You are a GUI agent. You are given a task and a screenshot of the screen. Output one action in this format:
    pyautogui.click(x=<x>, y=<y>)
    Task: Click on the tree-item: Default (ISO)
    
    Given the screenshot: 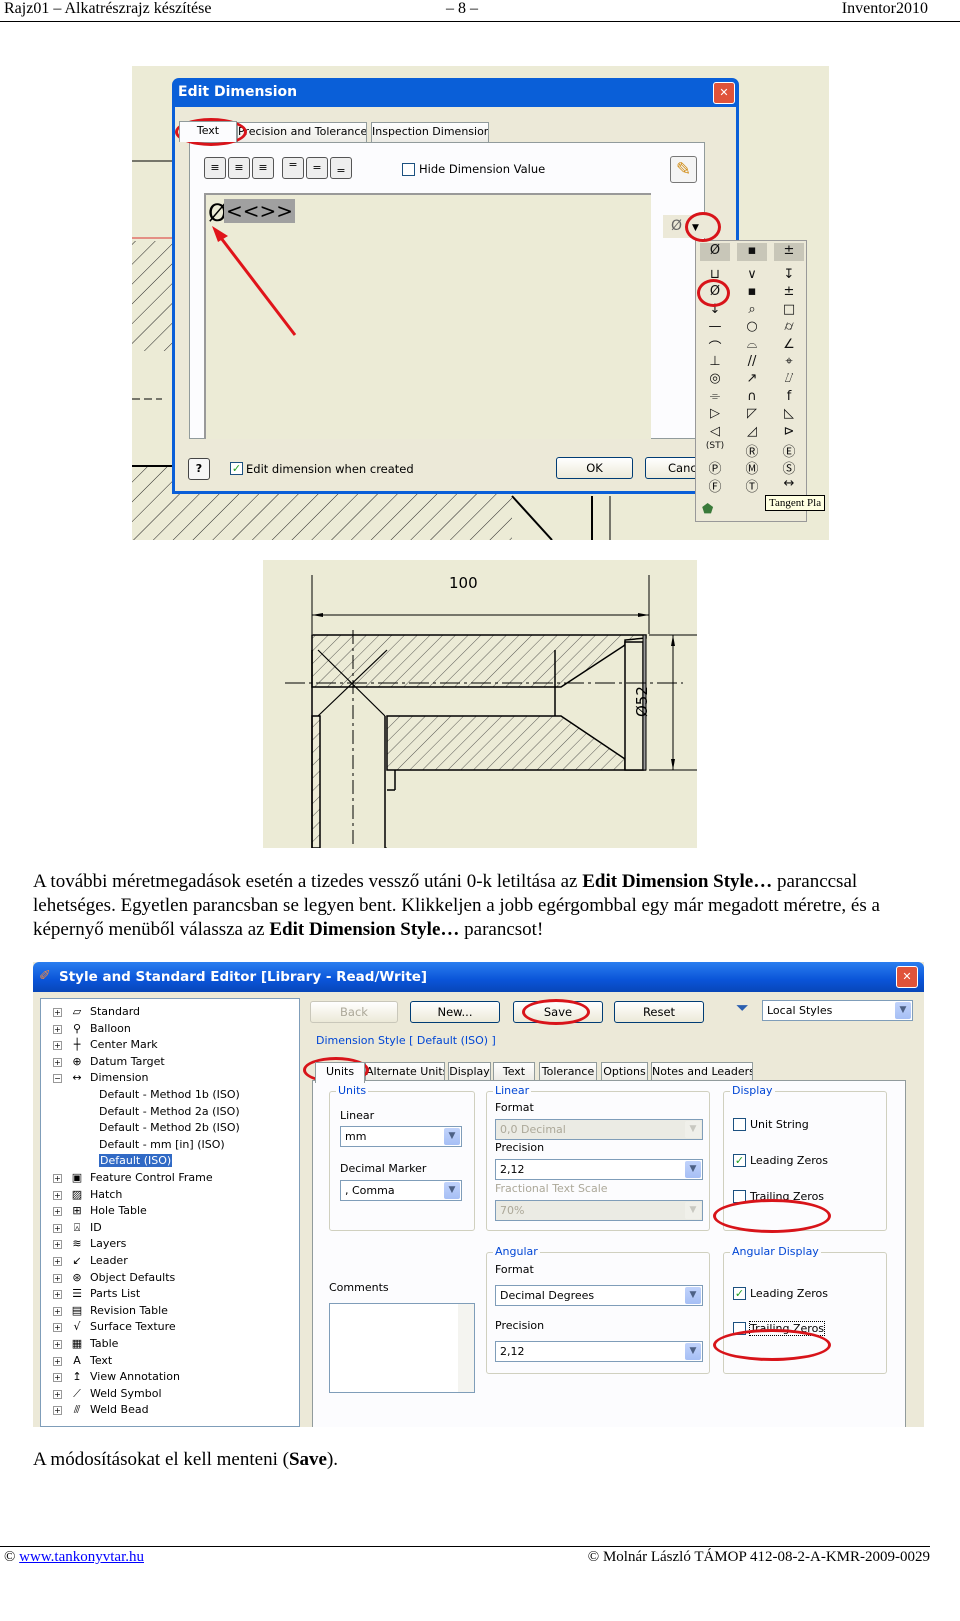 What is the action you would take?
    pyautogui.click(x=136, y=1160)
    